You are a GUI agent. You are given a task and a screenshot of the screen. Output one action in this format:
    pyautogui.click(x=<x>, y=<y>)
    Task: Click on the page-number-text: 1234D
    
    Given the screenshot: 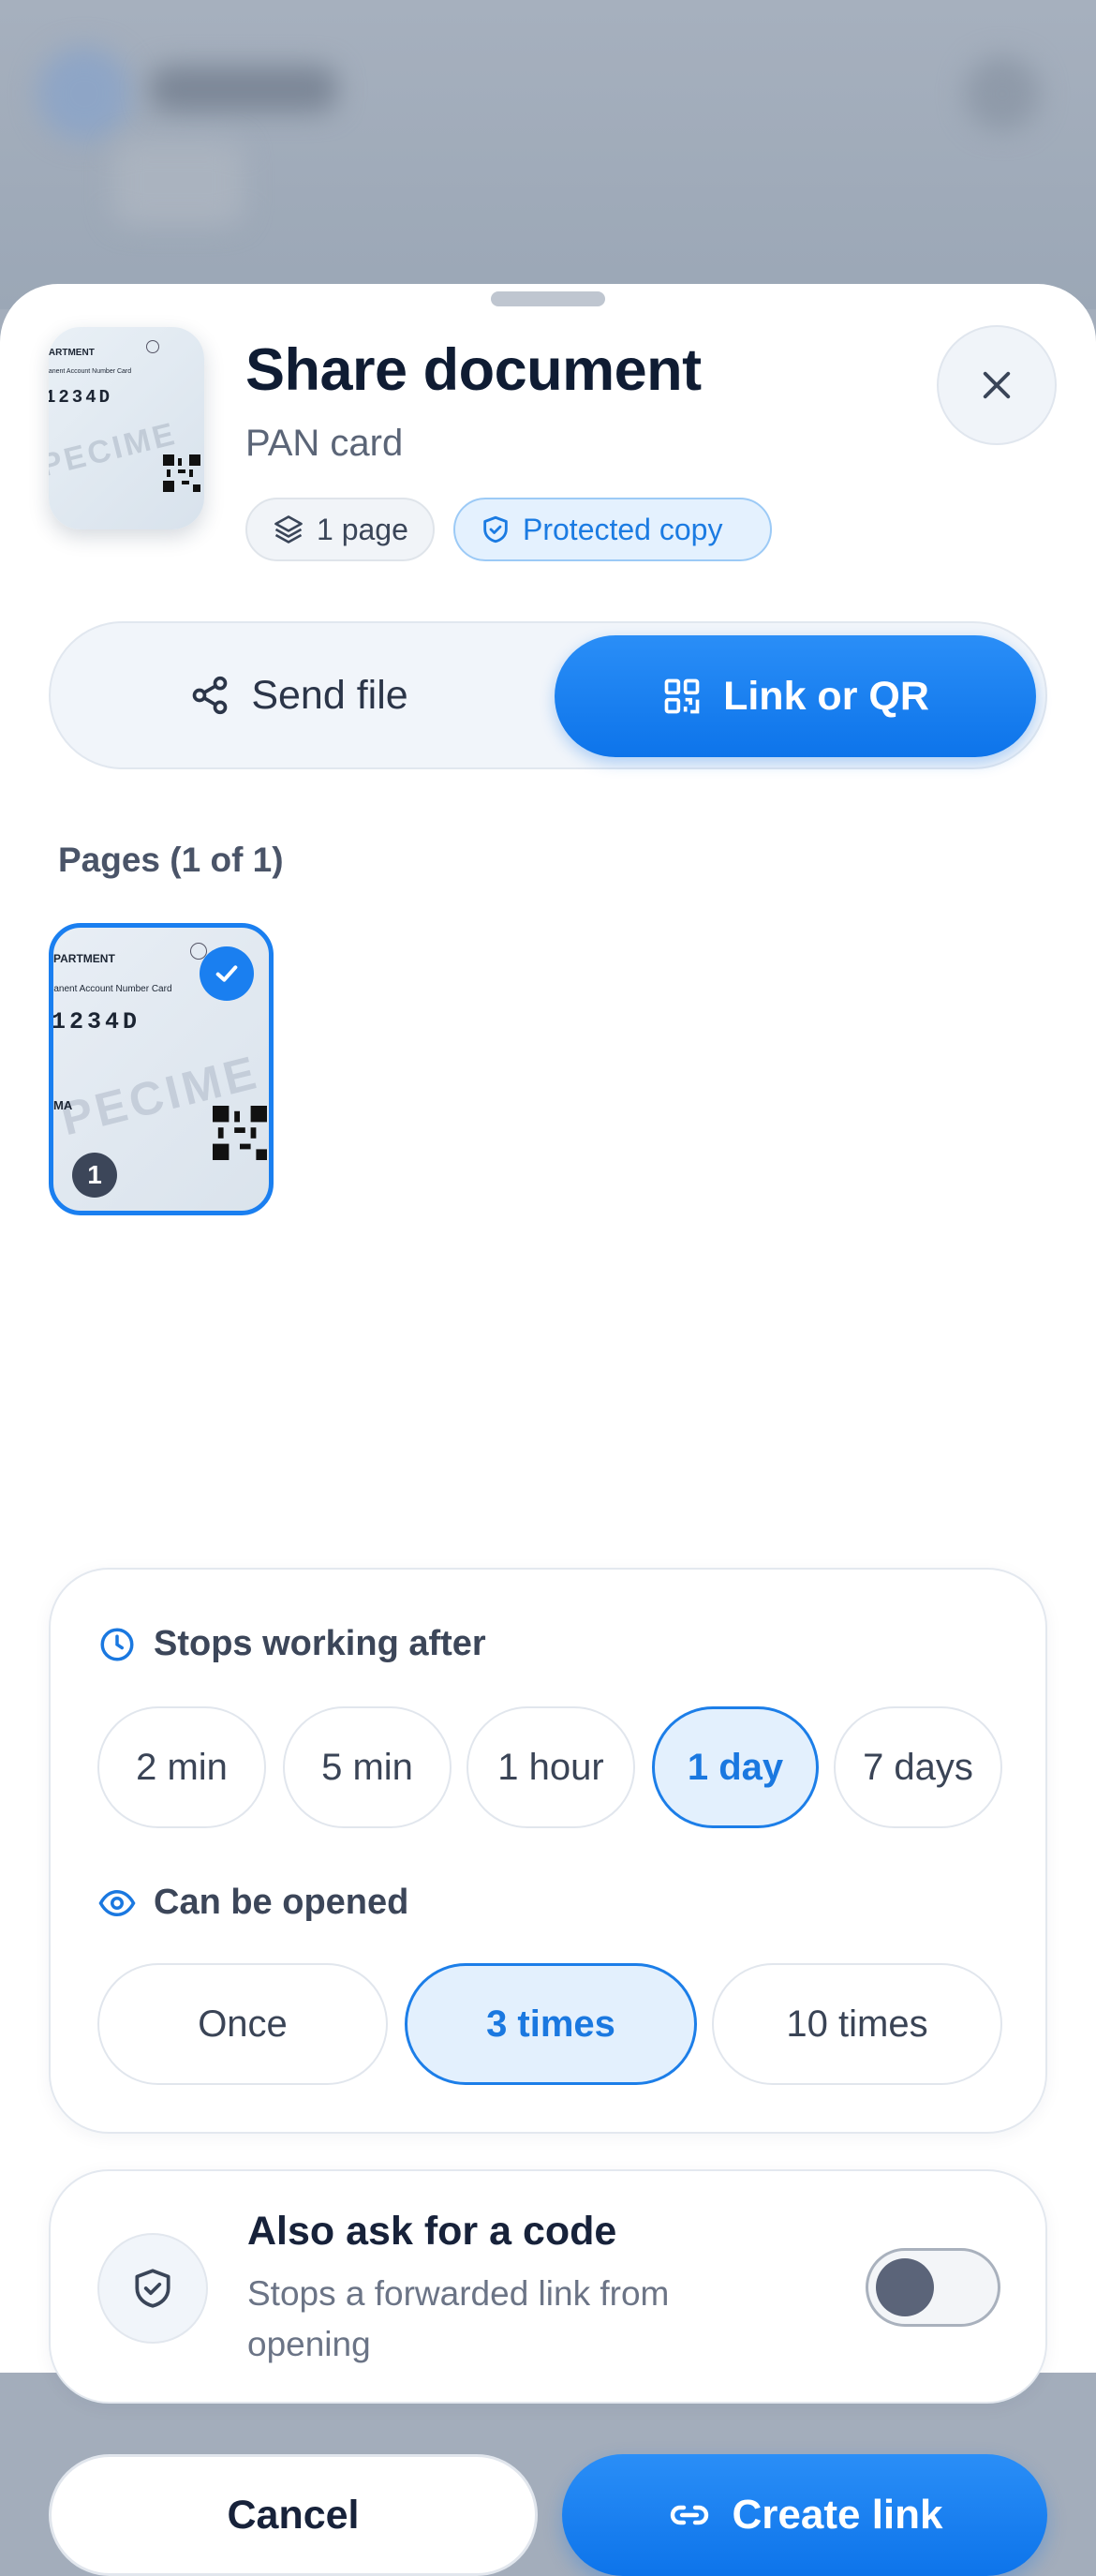 What is the action you would take?
    pyautogui.click(x=96, y=1021)
    